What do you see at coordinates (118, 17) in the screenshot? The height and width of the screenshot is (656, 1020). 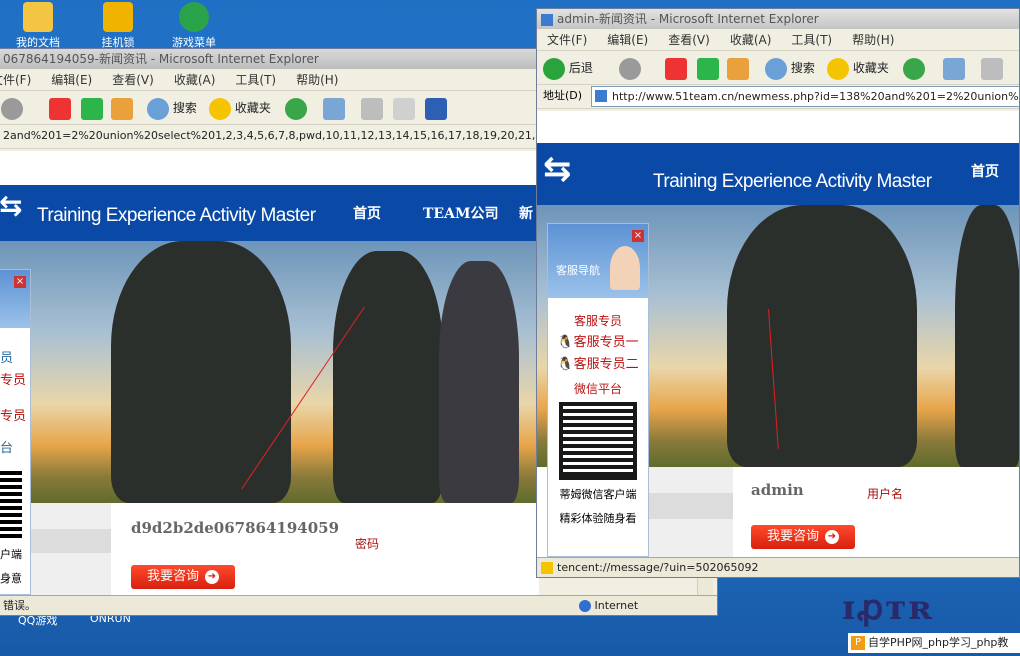 I see `lock-icon` at bounding box center [118, 17].